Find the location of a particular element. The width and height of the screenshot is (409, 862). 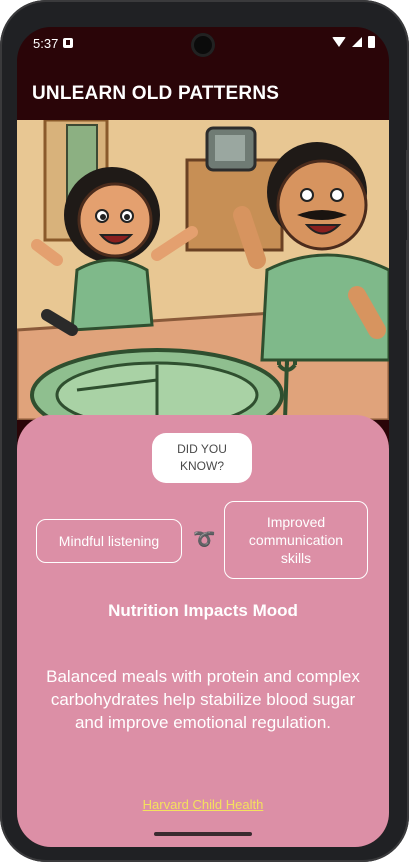

app-bar: UNLEARN OLD PATTERNS is located at coordinates (203, 90).